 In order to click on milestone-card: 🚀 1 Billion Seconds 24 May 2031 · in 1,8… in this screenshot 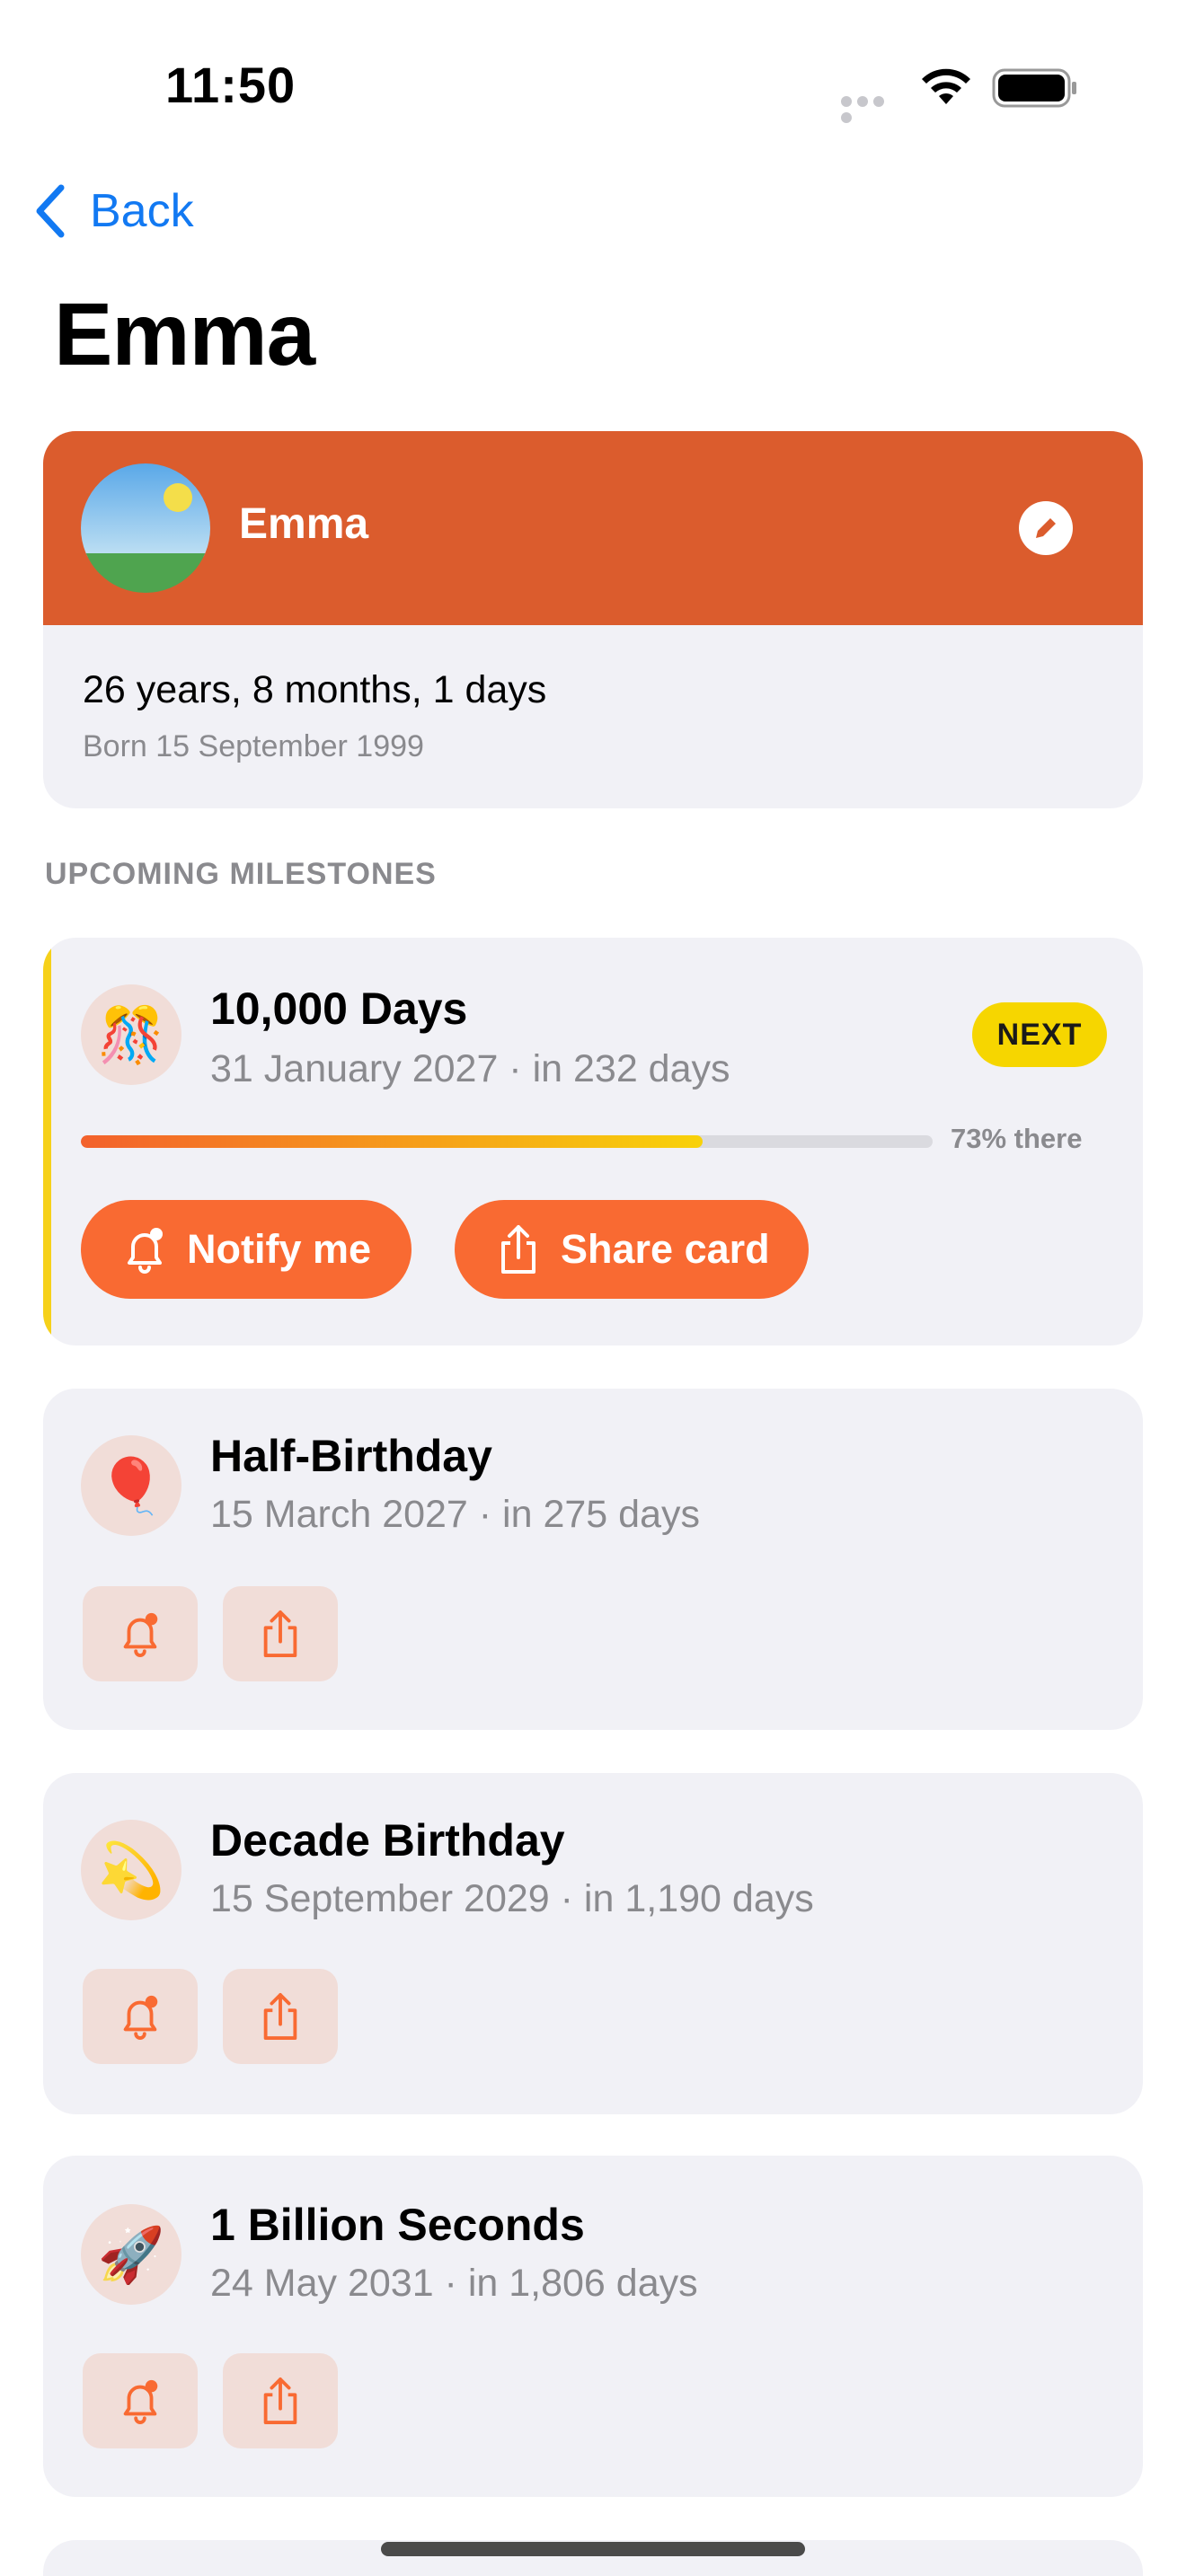, I will do `click(593, 2326)`.